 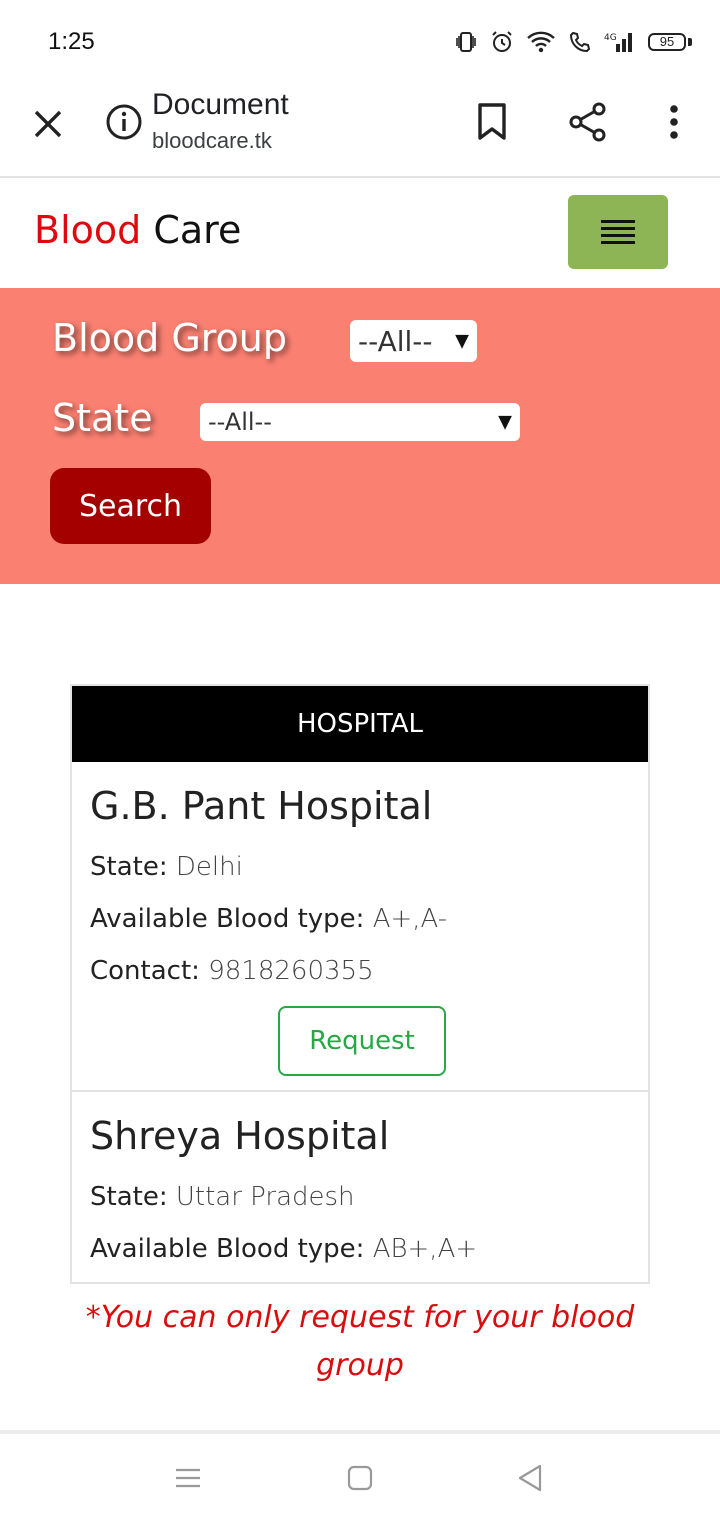 What do you see at coordinates (284, 1249) in the screenshot?
I see `hospital-blood-row: Available Blood type: AB+,A+` at bounding box center [284, 1249].